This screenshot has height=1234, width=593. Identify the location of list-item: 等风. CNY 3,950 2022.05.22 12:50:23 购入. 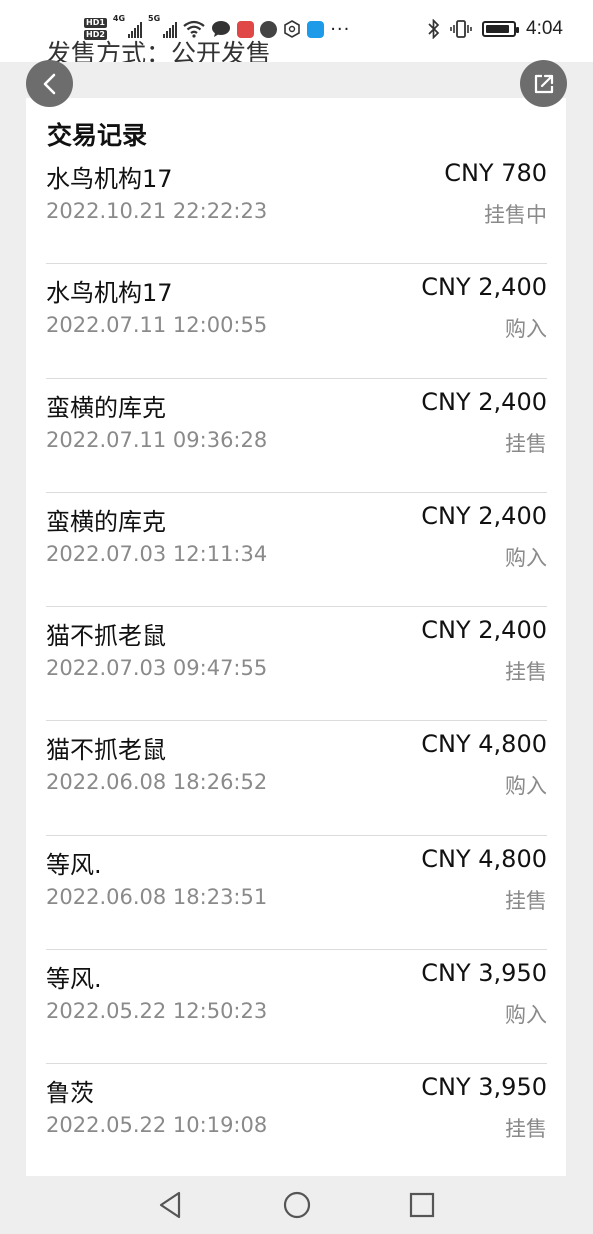
(296, 1007).